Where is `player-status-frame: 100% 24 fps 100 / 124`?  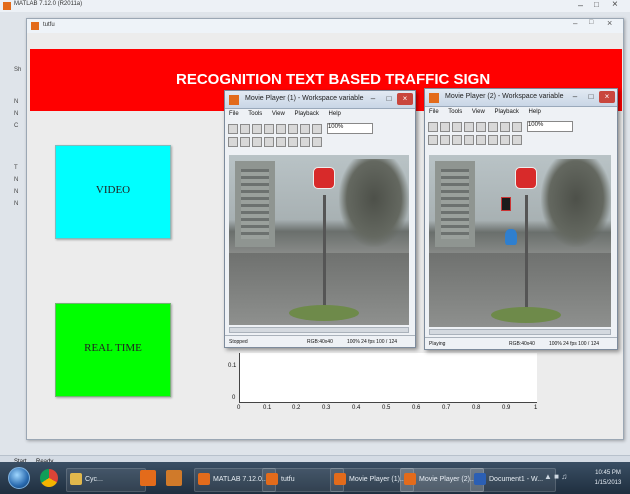
player-status-frame: 100% 24 fps 100 / 124 is located at coordinates (574, 344).